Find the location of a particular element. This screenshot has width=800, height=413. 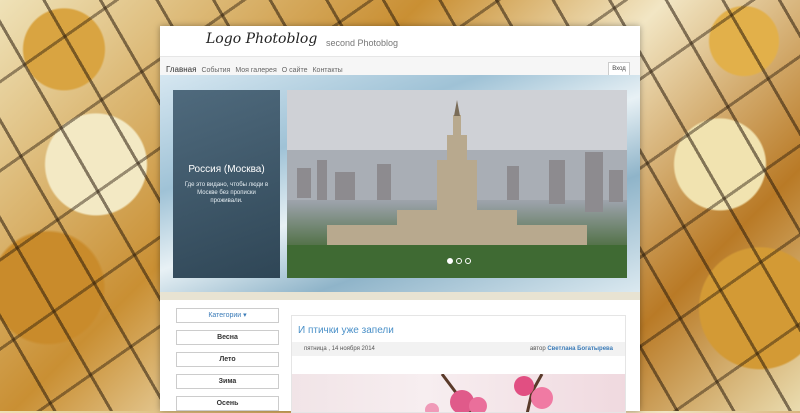

slider-dots is located at coordinates (459, 261).